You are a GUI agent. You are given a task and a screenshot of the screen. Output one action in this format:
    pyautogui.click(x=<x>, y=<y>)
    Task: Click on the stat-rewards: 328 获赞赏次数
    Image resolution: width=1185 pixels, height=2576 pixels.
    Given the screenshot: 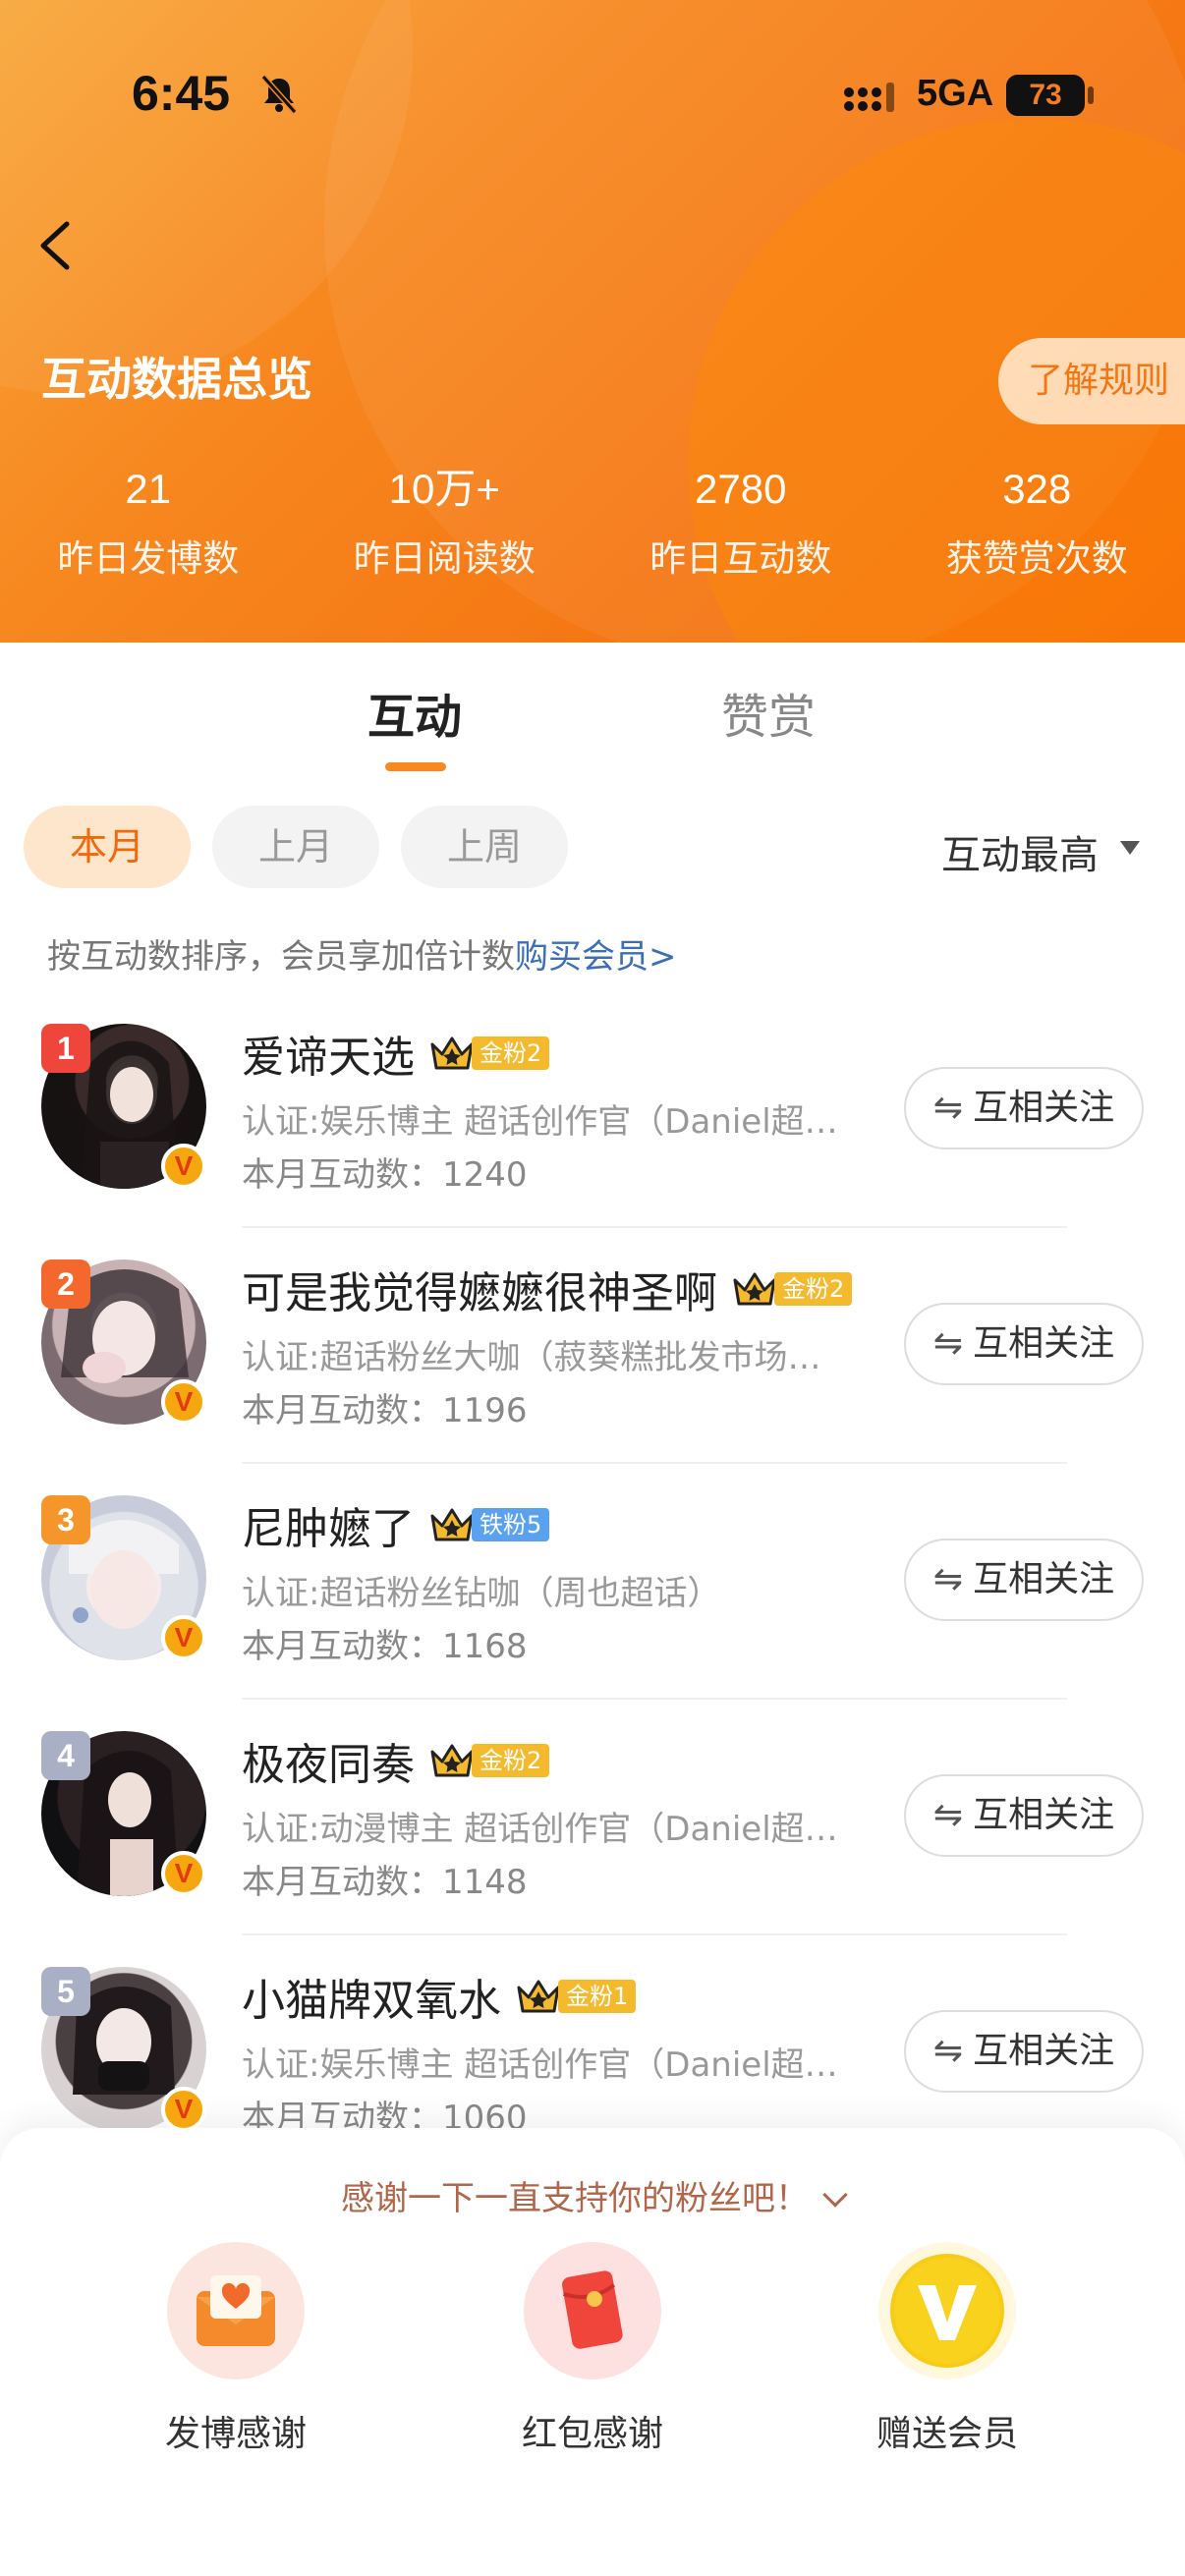 What is the action you would take?
    pyautogui.click(x=1037, y=530)
    